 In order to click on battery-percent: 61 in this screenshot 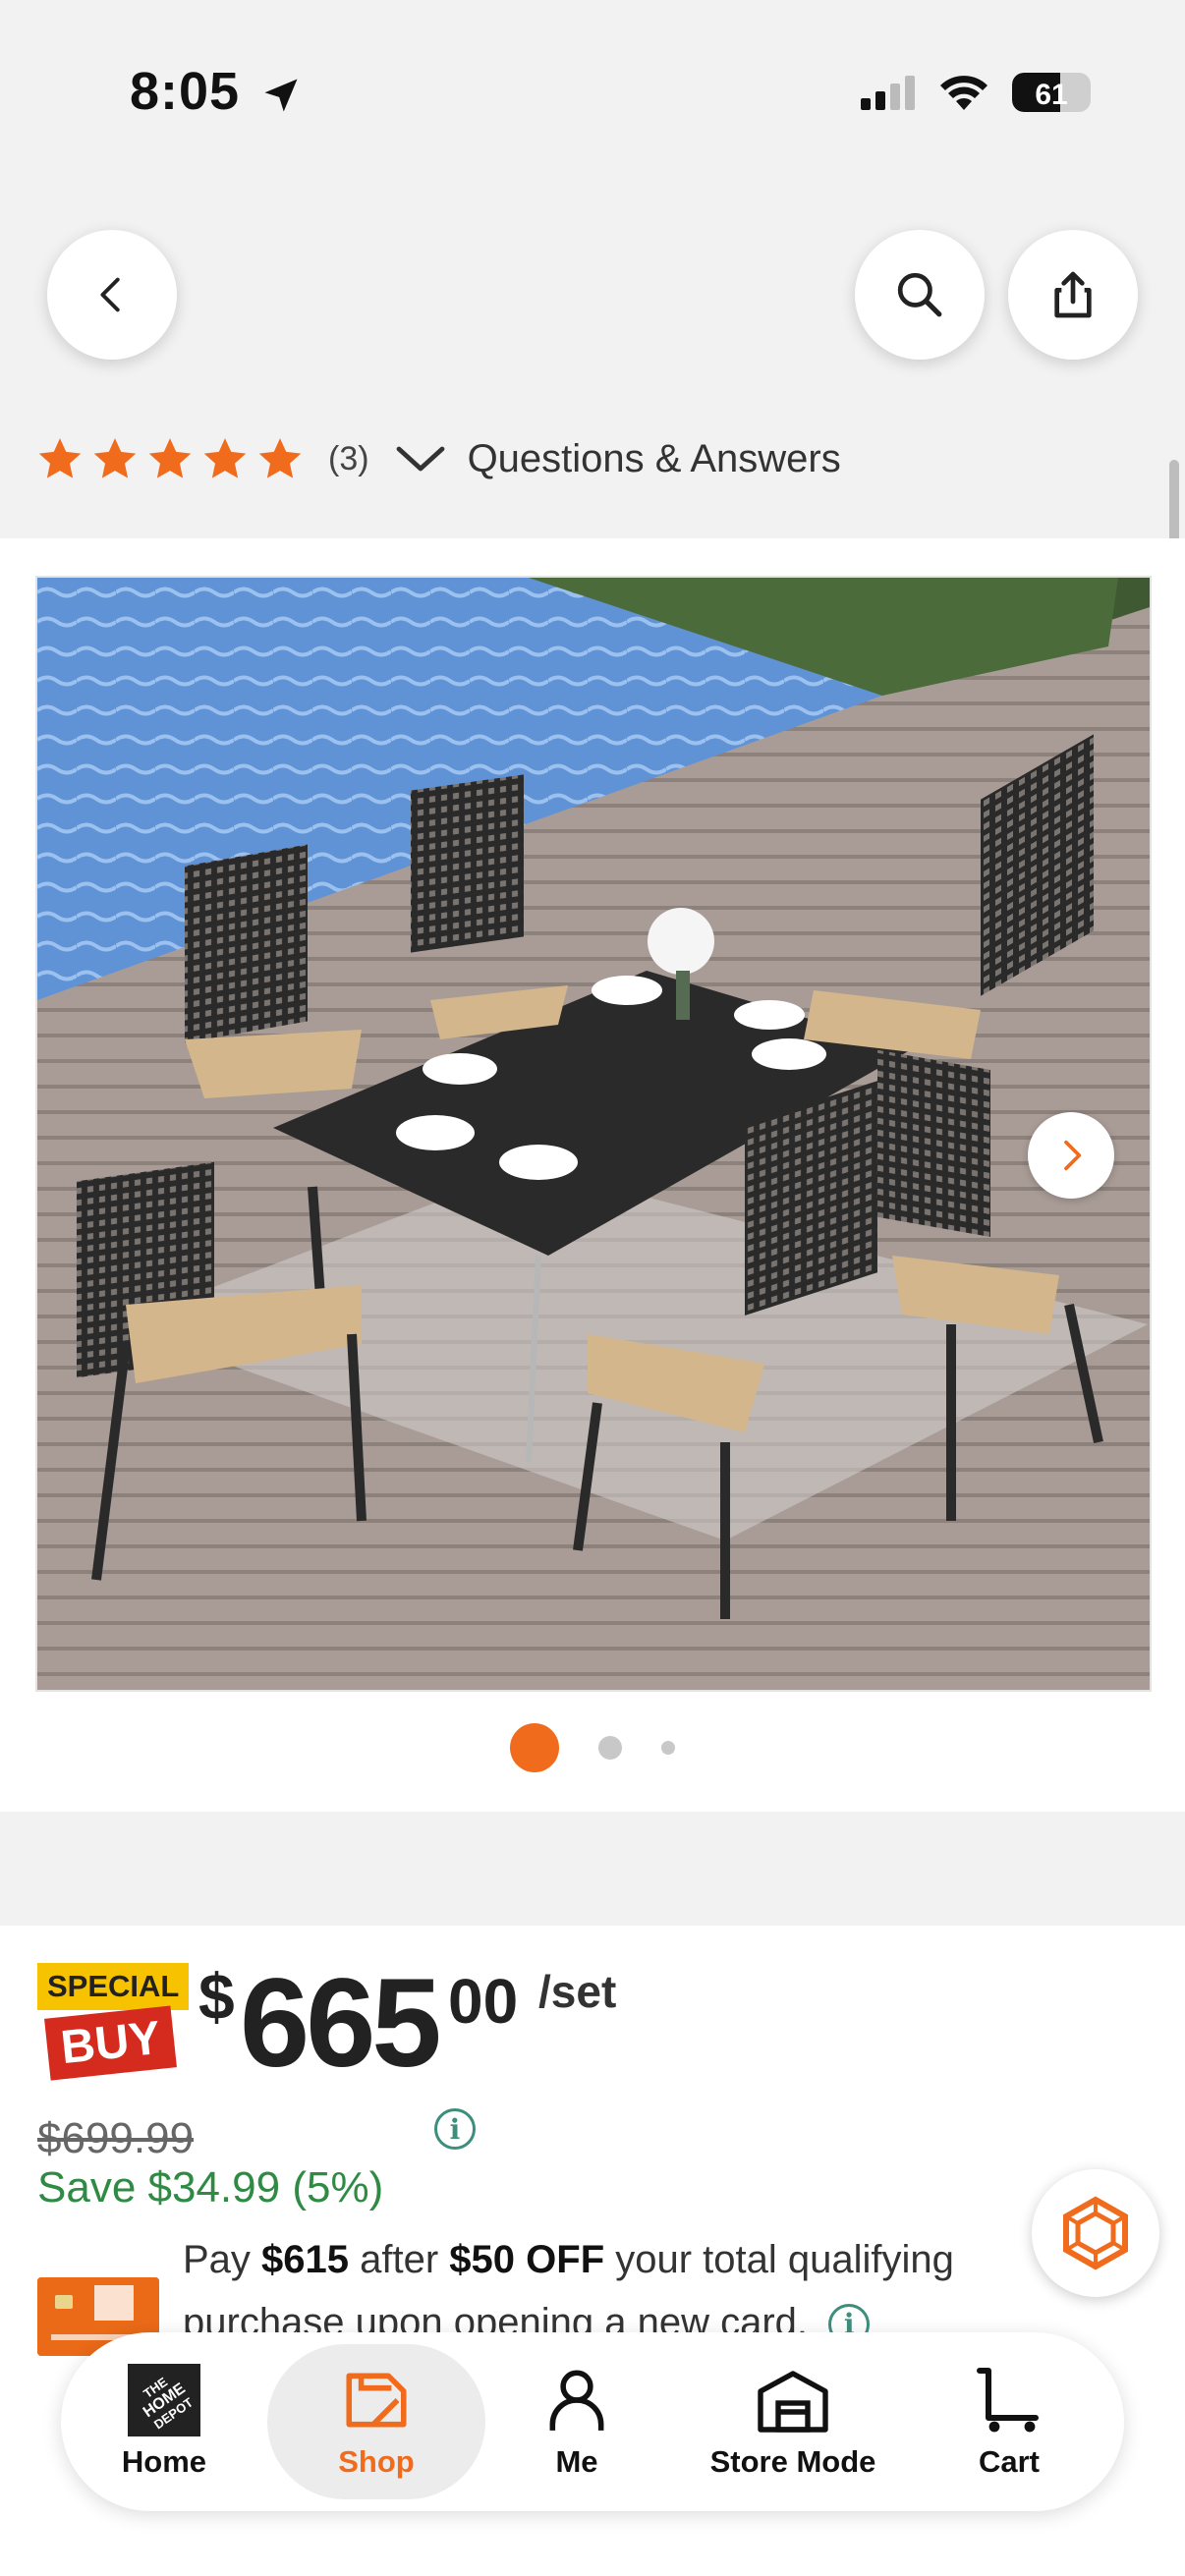, I will do `click(1052, 95)`.